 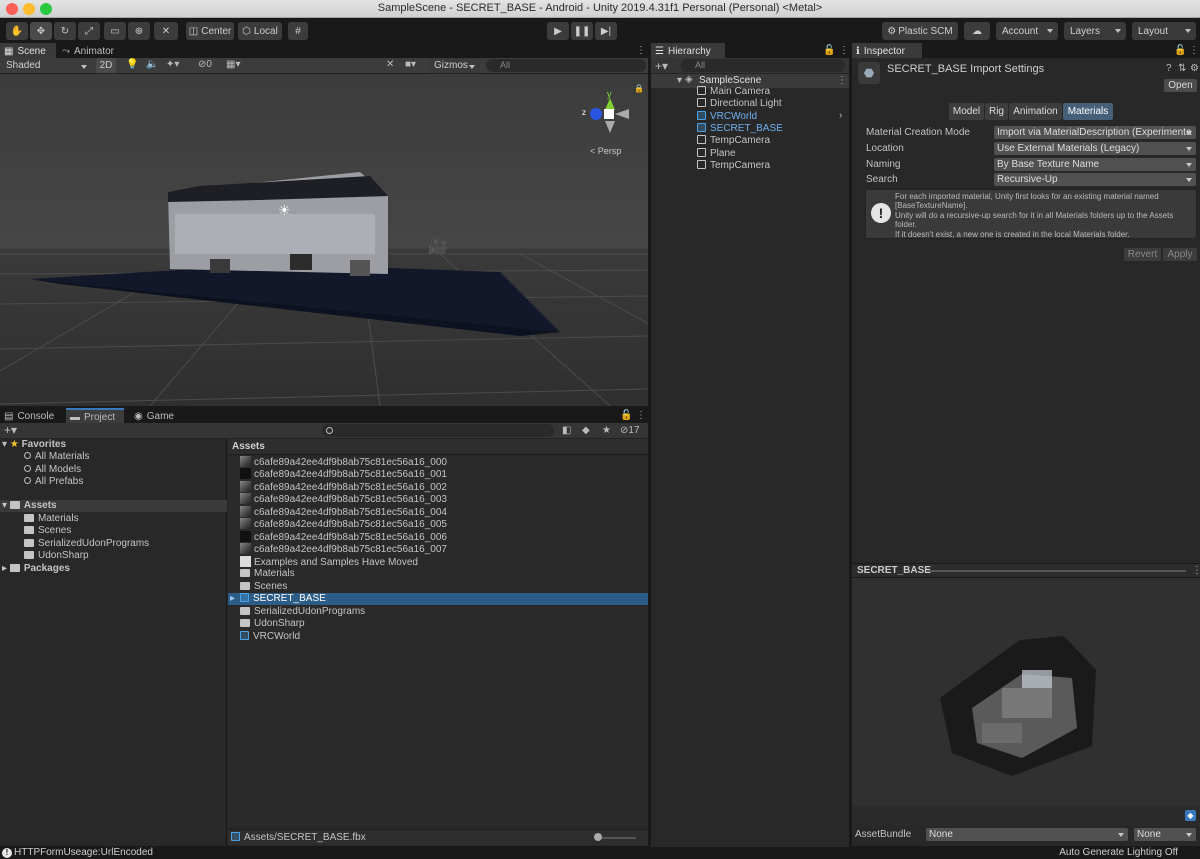 I want to click on hand-tool-icon: ✋, so click(x=17, y=31).